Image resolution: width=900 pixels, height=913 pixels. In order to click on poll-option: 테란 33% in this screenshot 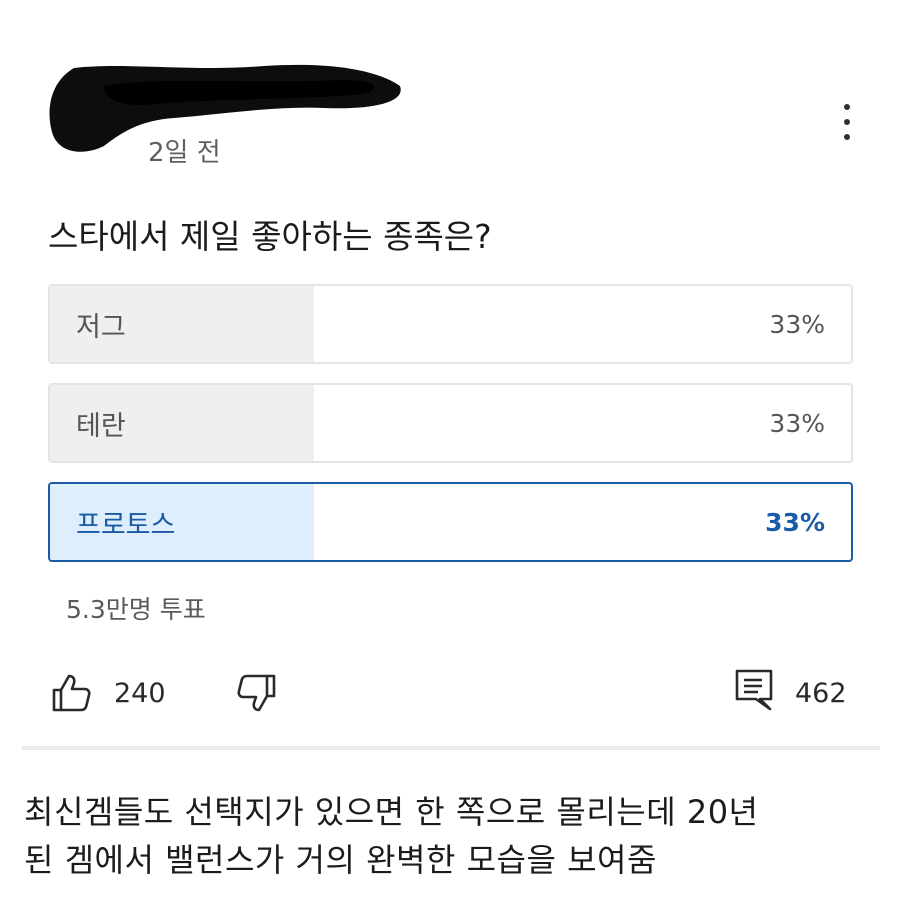, I will do `click(450, 423)`.